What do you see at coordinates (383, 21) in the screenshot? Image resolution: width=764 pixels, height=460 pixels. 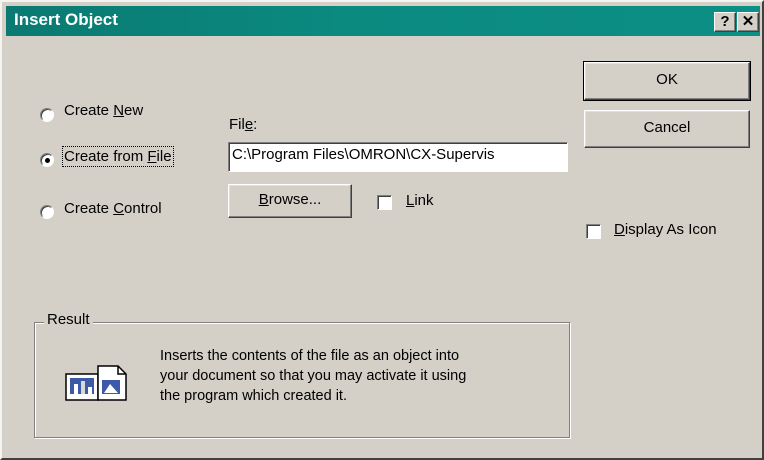 I see `title-bar: Insert Object ? ✕` at bounding box center [383, 21].